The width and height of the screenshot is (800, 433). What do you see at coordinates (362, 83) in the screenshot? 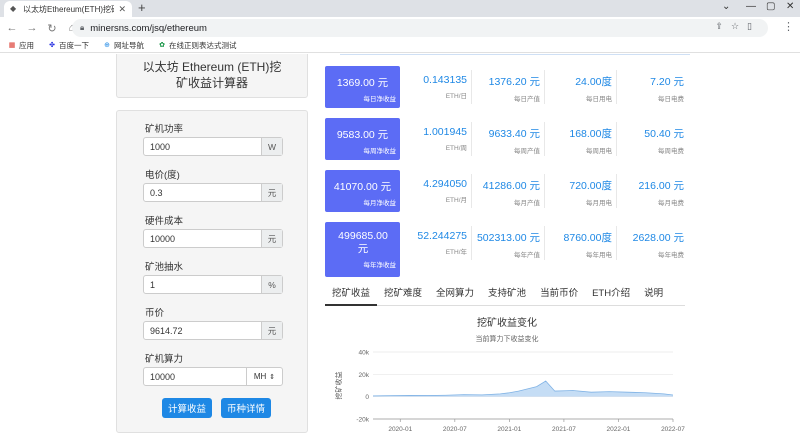
I see `net-income-value: 1369.00 元` at bounding box center [362, 83].